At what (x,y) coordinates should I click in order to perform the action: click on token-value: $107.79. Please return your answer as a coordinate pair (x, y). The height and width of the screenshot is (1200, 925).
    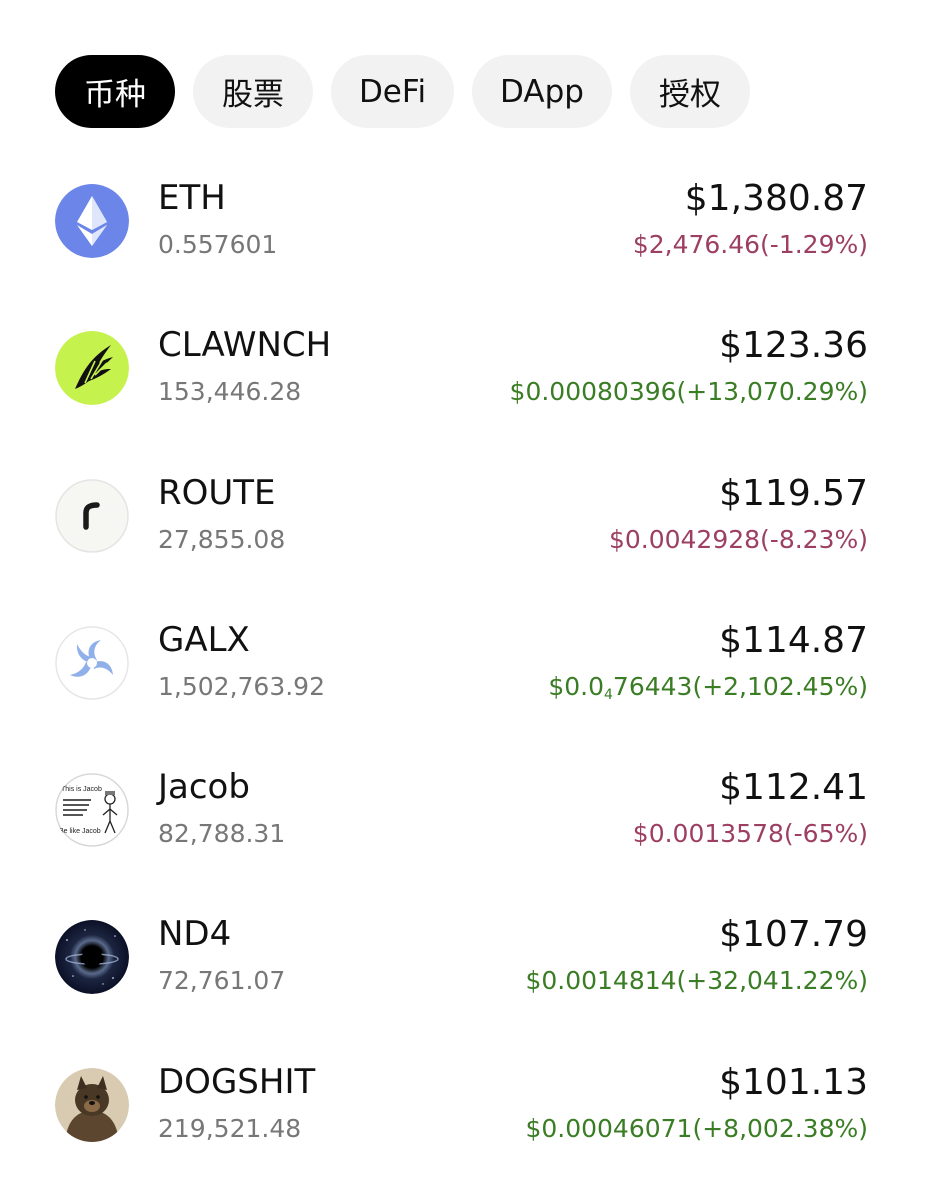
    Looking at the image, I should click on (793, 935).